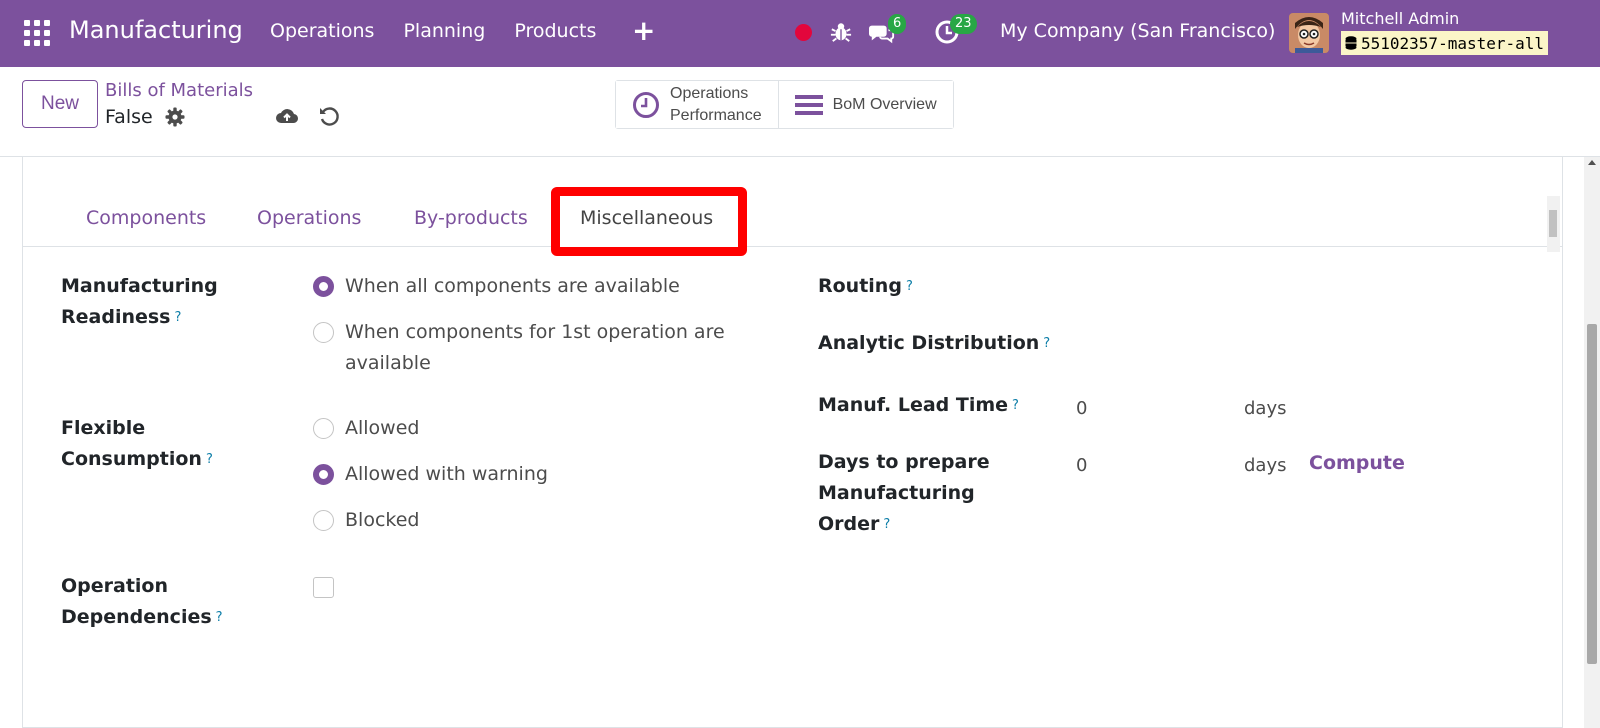 The height and width of the screenshot is (728, 1600). What do you see at coordinates (1453, 43) in the screenshot?
I see `database-name: 55102357-master-all` at bounding box center [1453, 43].